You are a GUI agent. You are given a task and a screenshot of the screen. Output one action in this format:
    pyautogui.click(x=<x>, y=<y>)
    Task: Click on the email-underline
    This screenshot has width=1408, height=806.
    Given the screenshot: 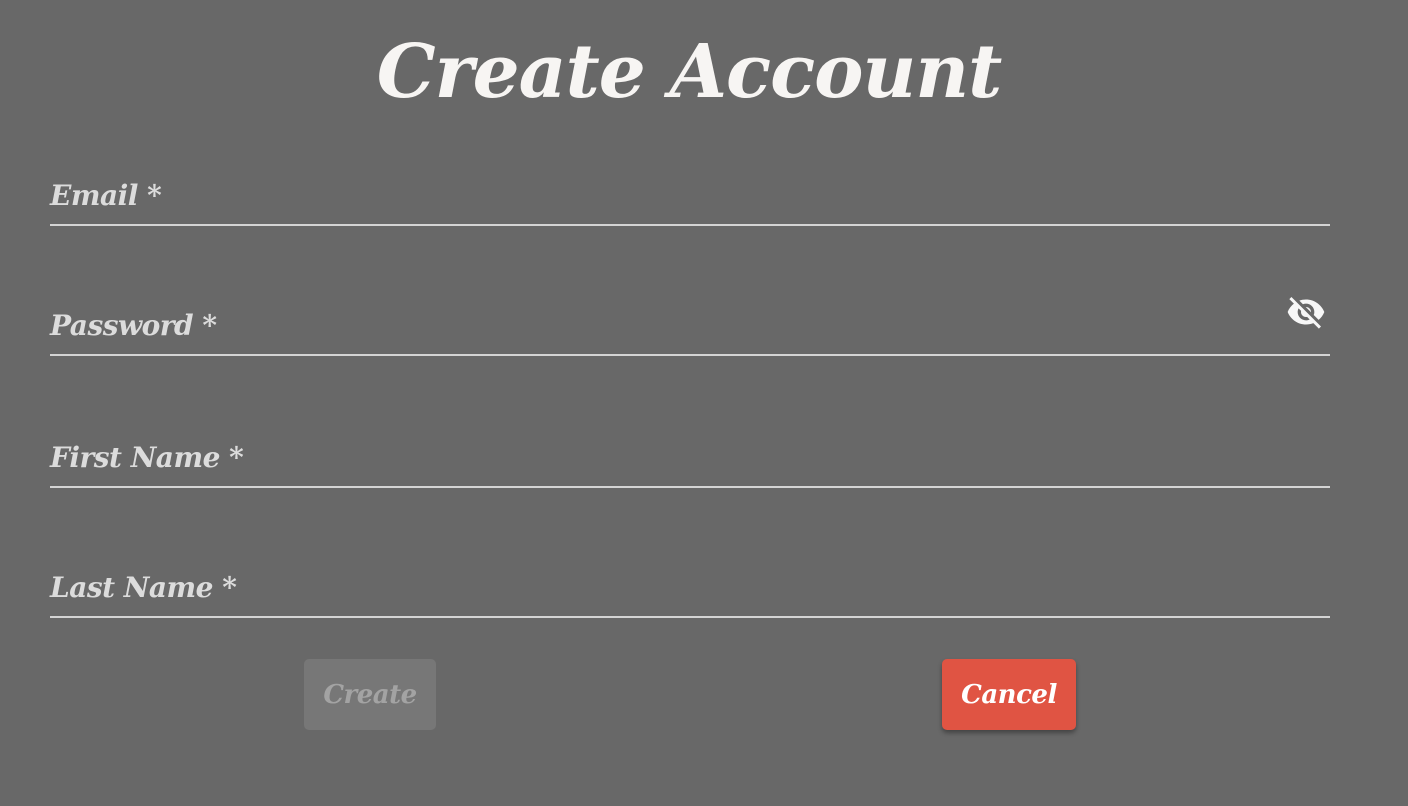 What is the action you would take?
    pyautogui.click(x=690, y=225)
    